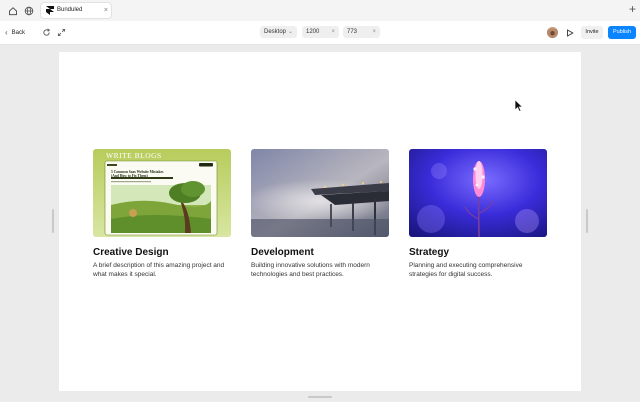  I want to click on back-label: Back, so click(18, 32).